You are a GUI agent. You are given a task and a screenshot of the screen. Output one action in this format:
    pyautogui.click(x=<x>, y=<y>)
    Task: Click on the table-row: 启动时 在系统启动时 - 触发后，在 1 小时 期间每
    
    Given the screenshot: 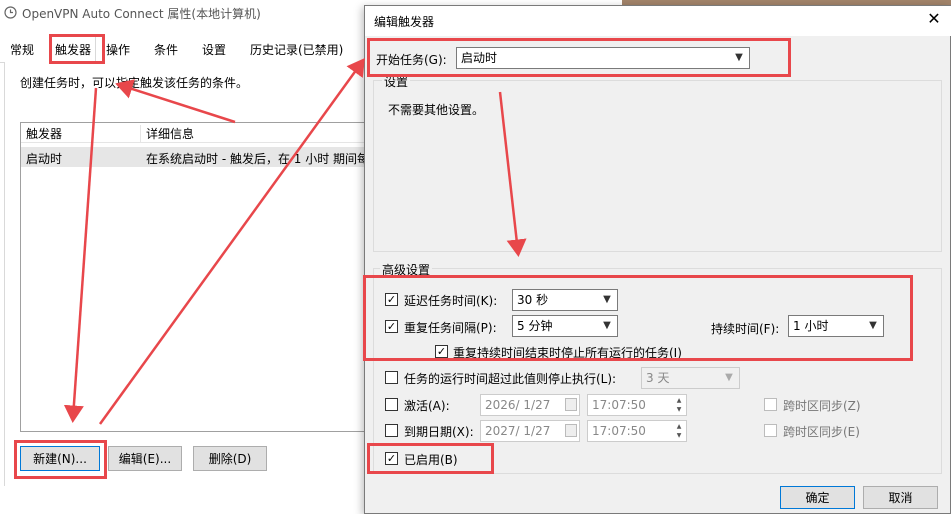 What is the action you would take?
    pyautogui.click(x=193, y=157)
    